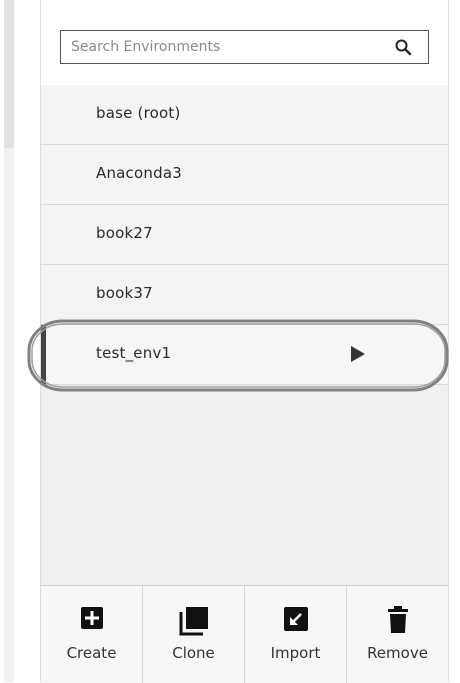 This screenshot has width=460, height=683. I want to click on environment-label: base (root), so click(138, 113).